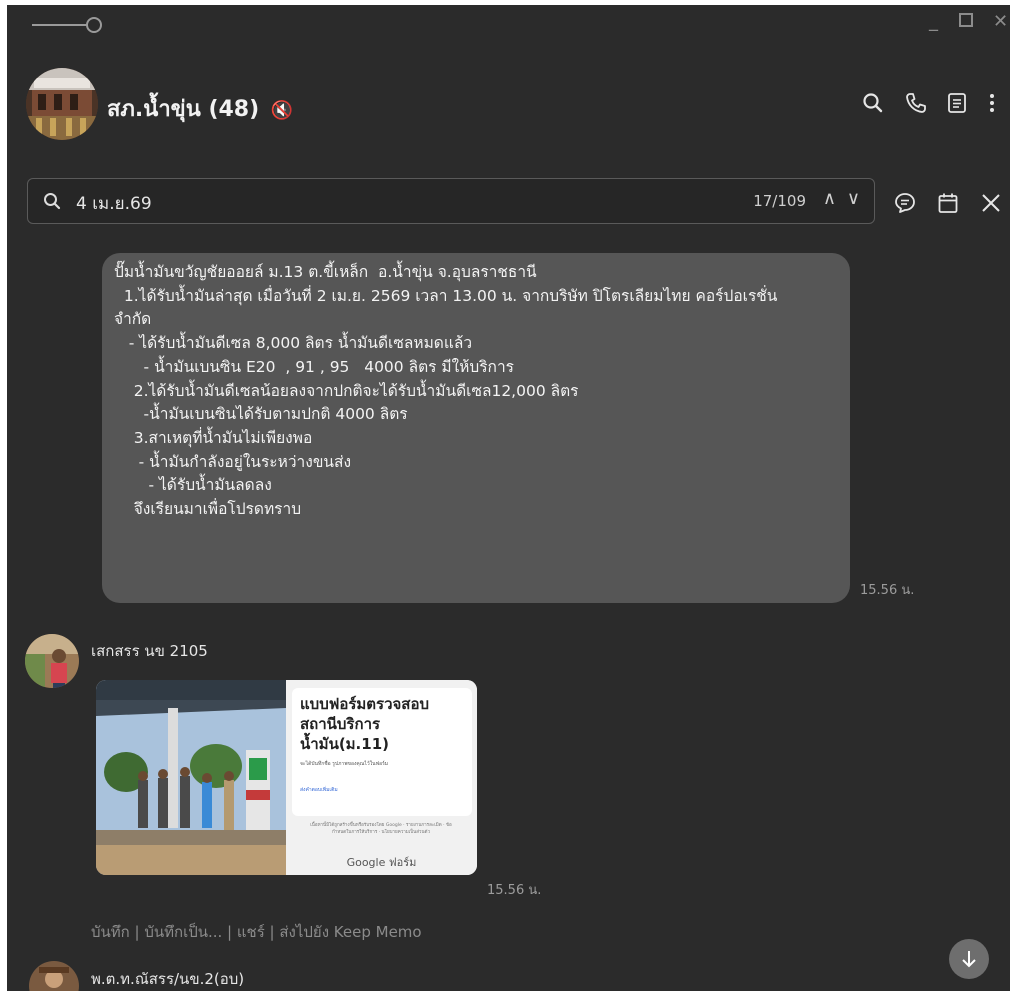 This screenshot has height=991, width=1010. I want to click on close-search-icon, so click(991, 203).